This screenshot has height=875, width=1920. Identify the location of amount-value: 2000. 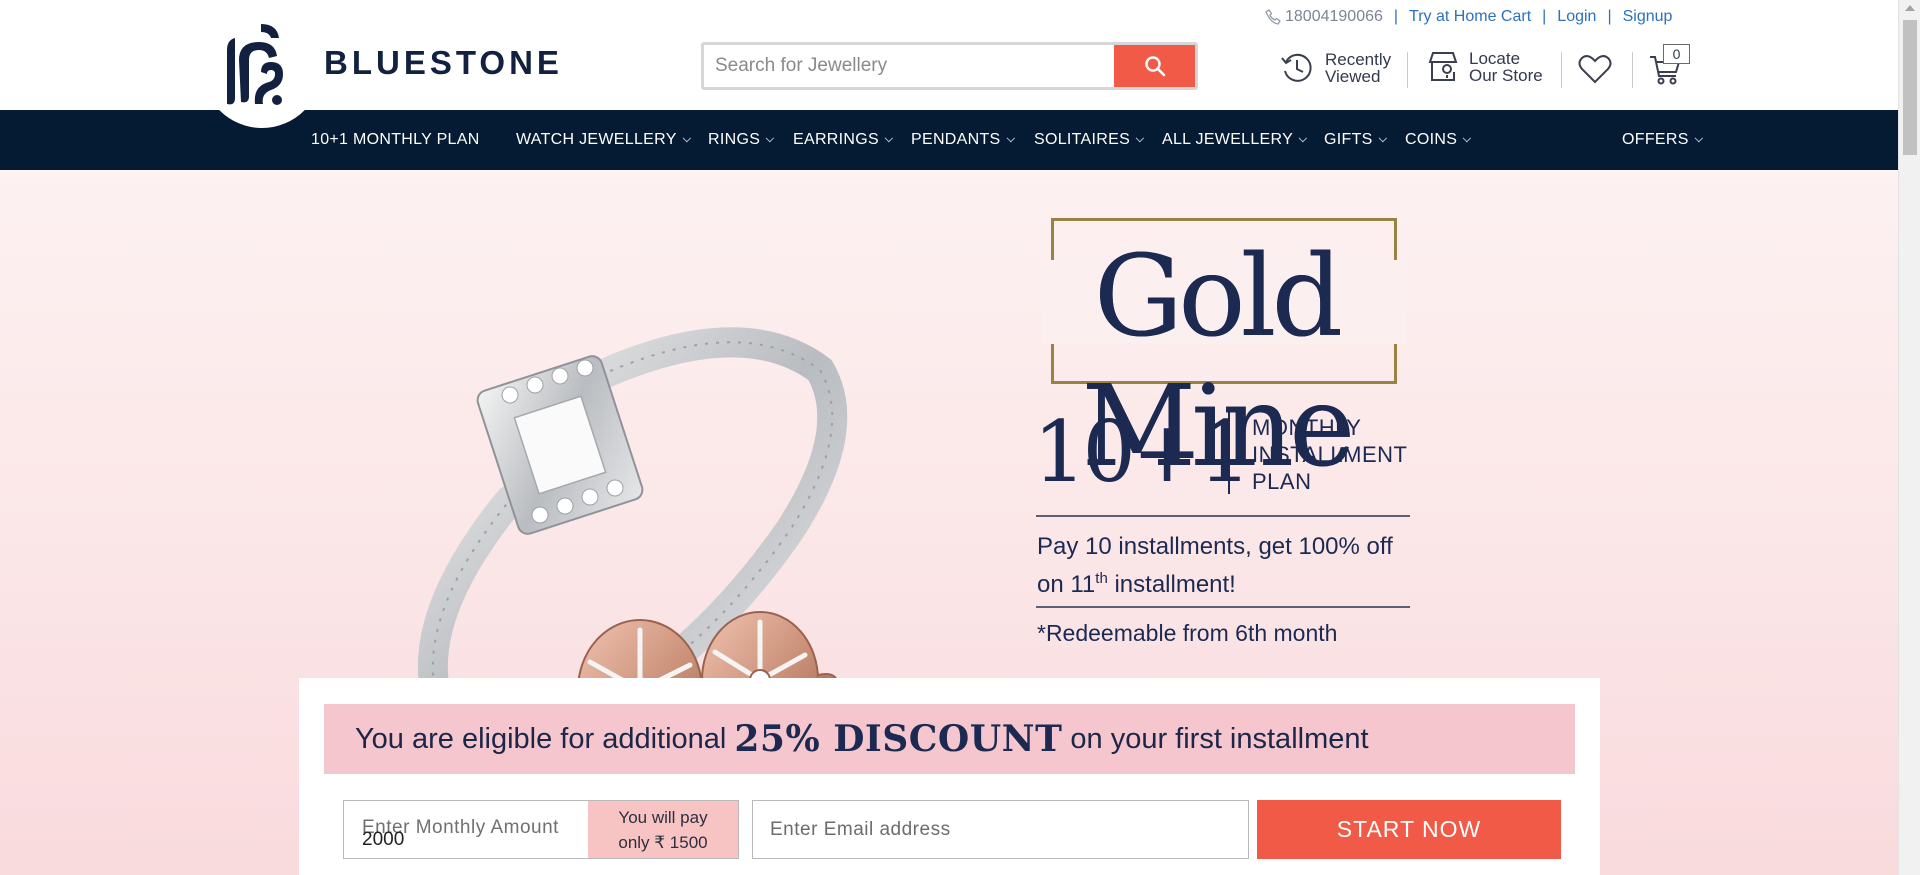
(383, 839).